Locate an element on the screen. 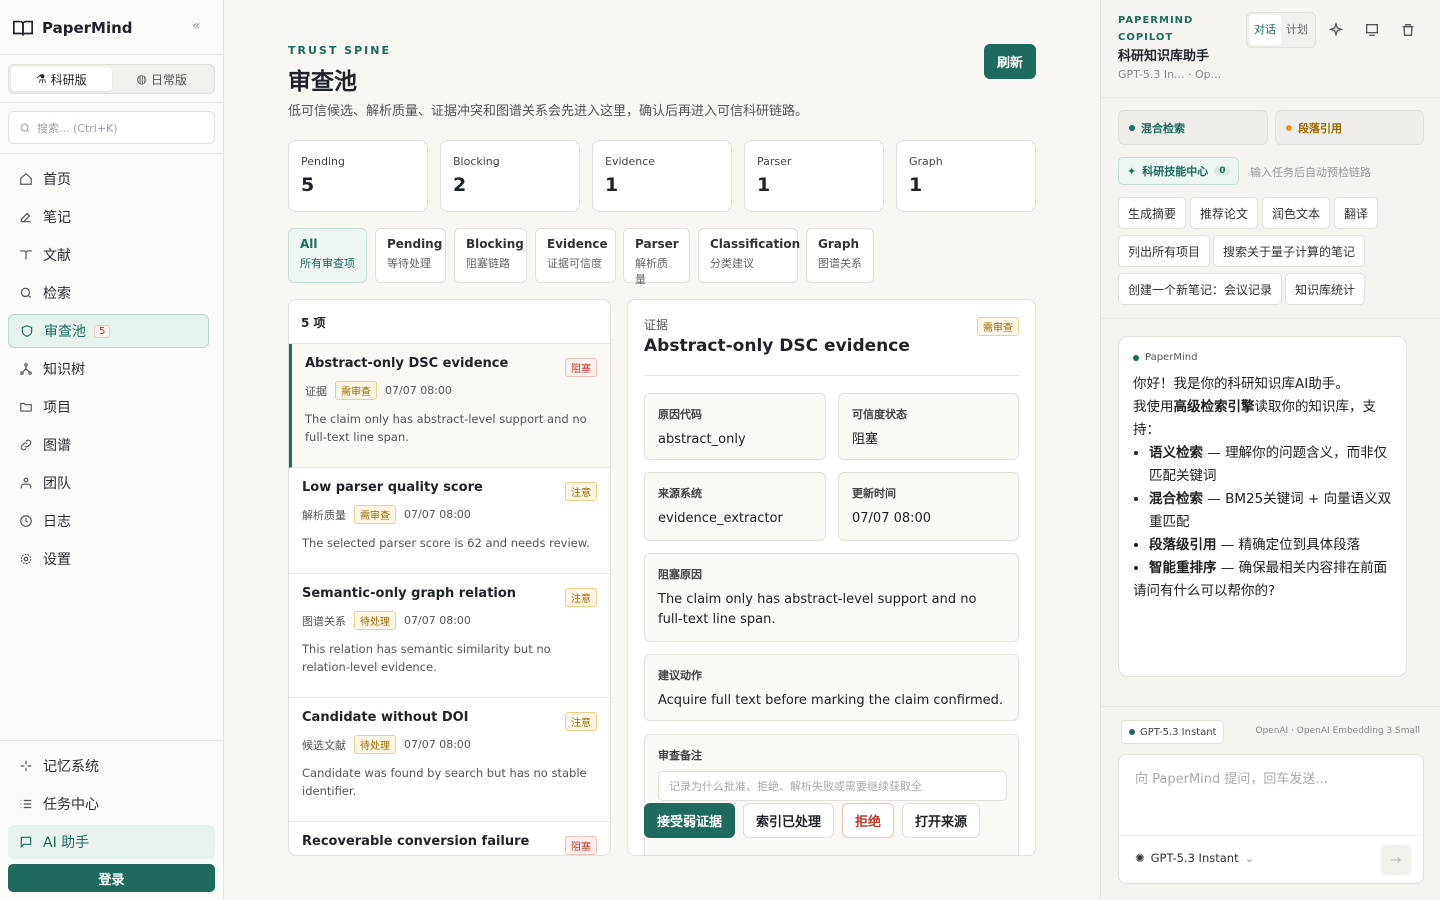  suggestion-chip: 生成摘要 is located at coordinates (1152, 213).